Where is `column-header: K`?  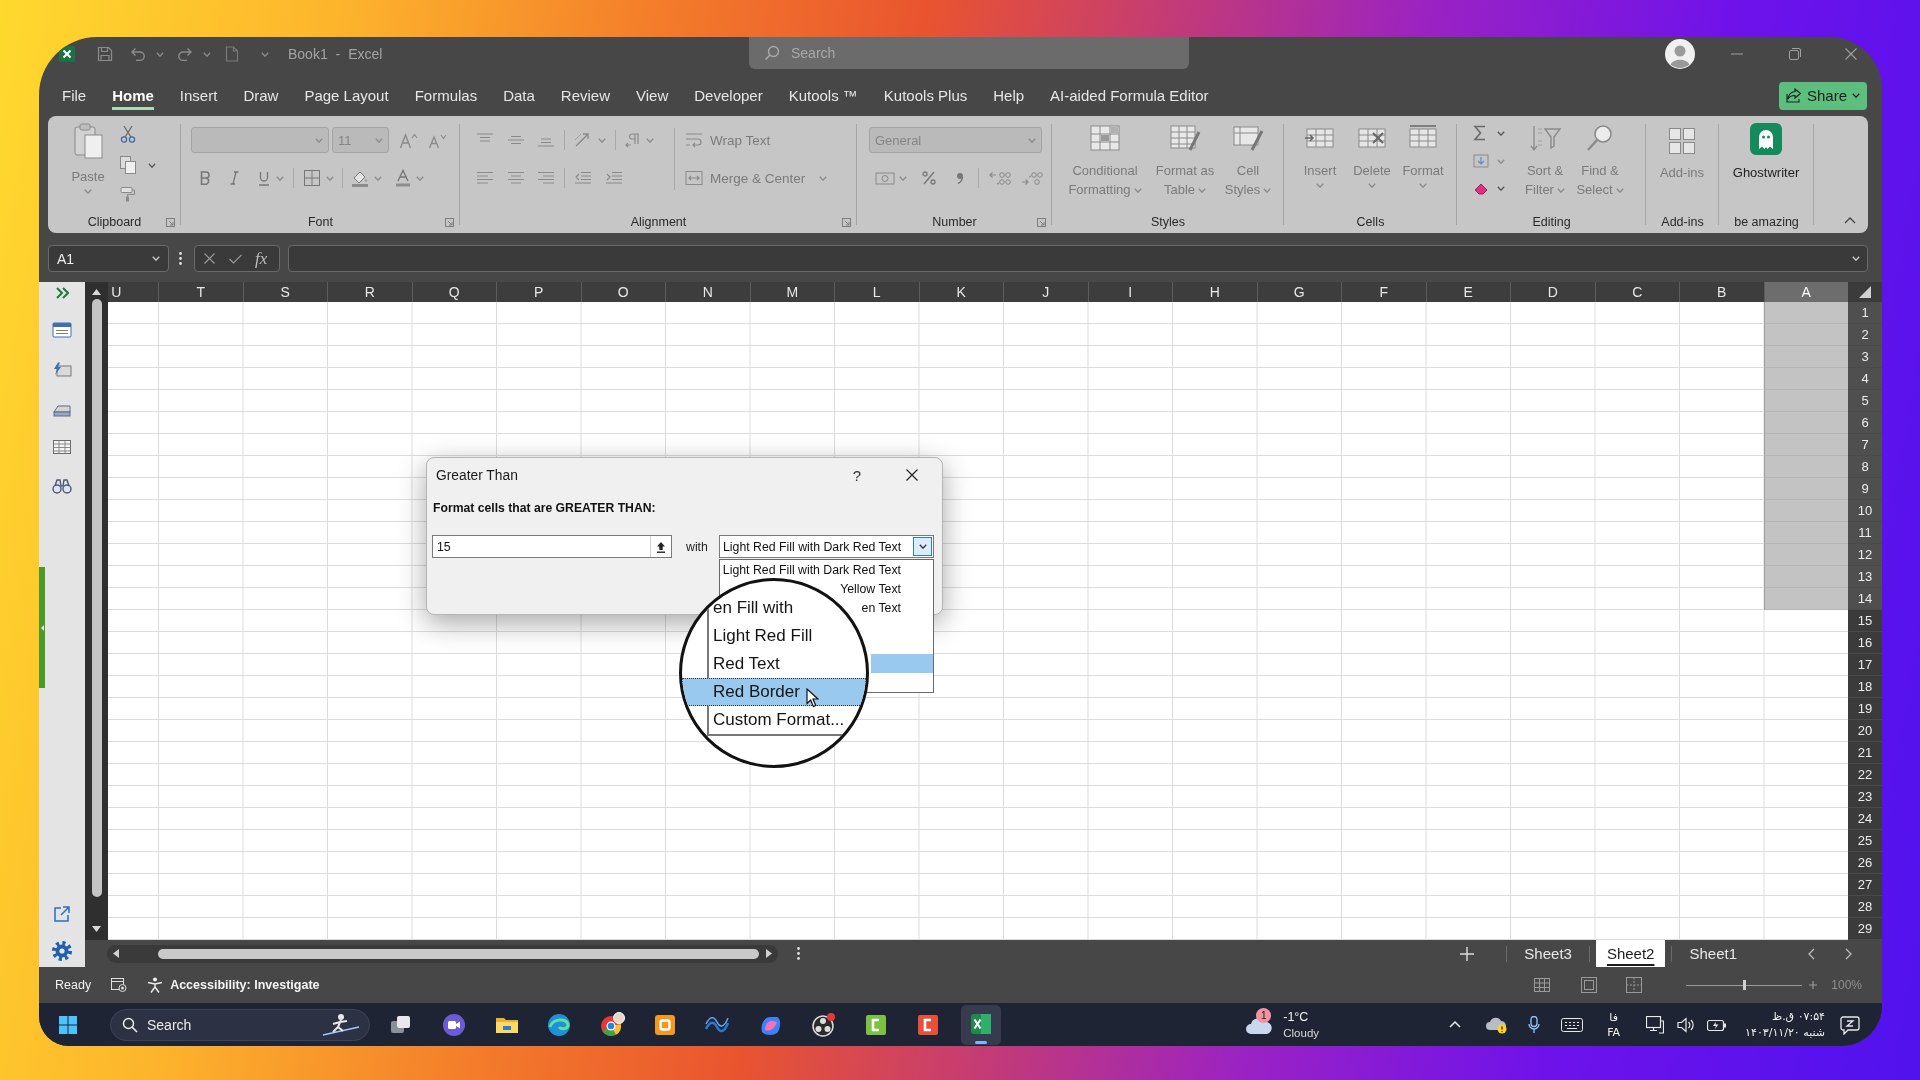 column-header: K is located at coordinates (960, 292).